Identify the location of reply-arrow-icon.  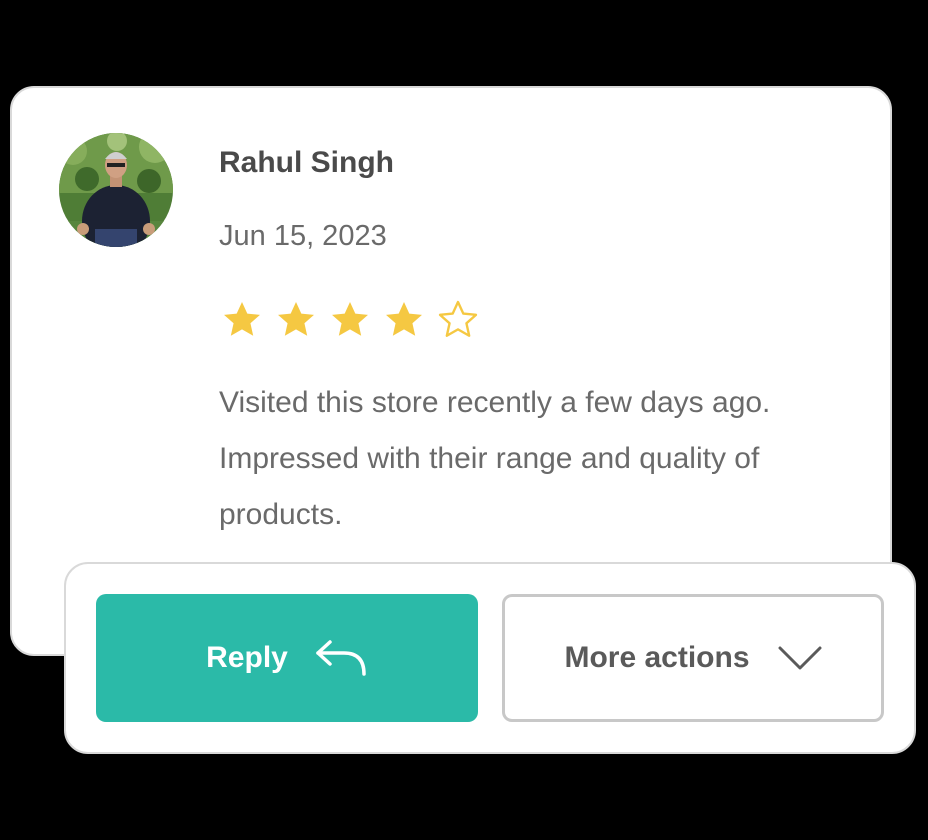
(341, 658).